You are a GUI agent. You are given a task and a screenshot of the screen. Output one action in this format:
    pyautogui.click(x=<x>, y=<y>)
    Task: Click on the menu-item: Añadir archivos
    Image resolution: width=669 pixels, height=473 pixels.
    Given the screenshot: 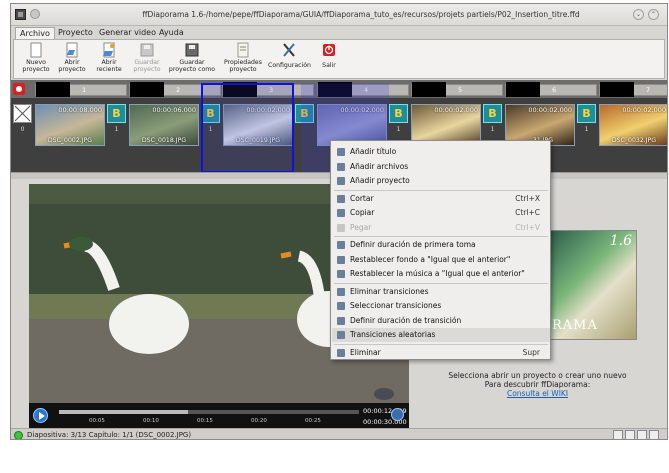 What is the action you would take?
    pyautogui.click(x=441, y=167)
    